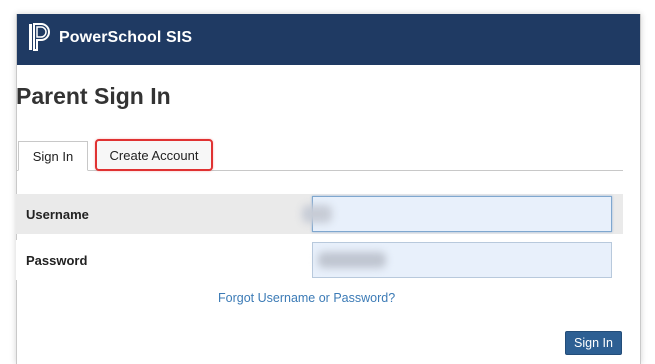 This screenshot has height=364, width=655. What do you see at coordinates (154, 155) in the screenshot?
I see `tab-create-account: Create Account` at bounding box center [154, 155].